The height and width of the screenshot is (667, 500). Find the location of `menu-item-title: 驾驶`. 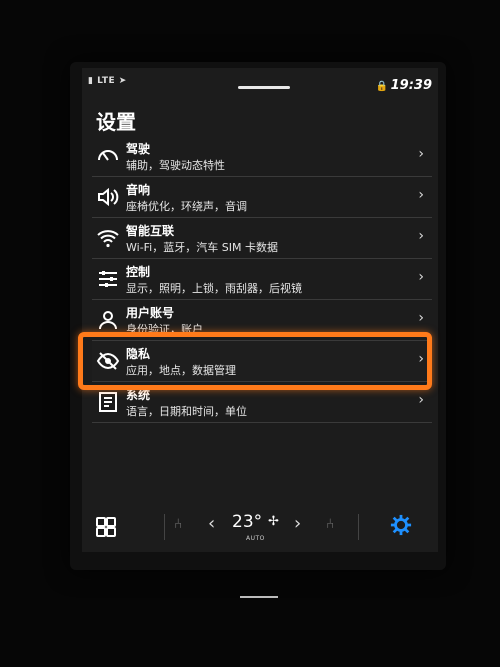

menu-item-title: 驾驶 is located at coordinates (138, 149).